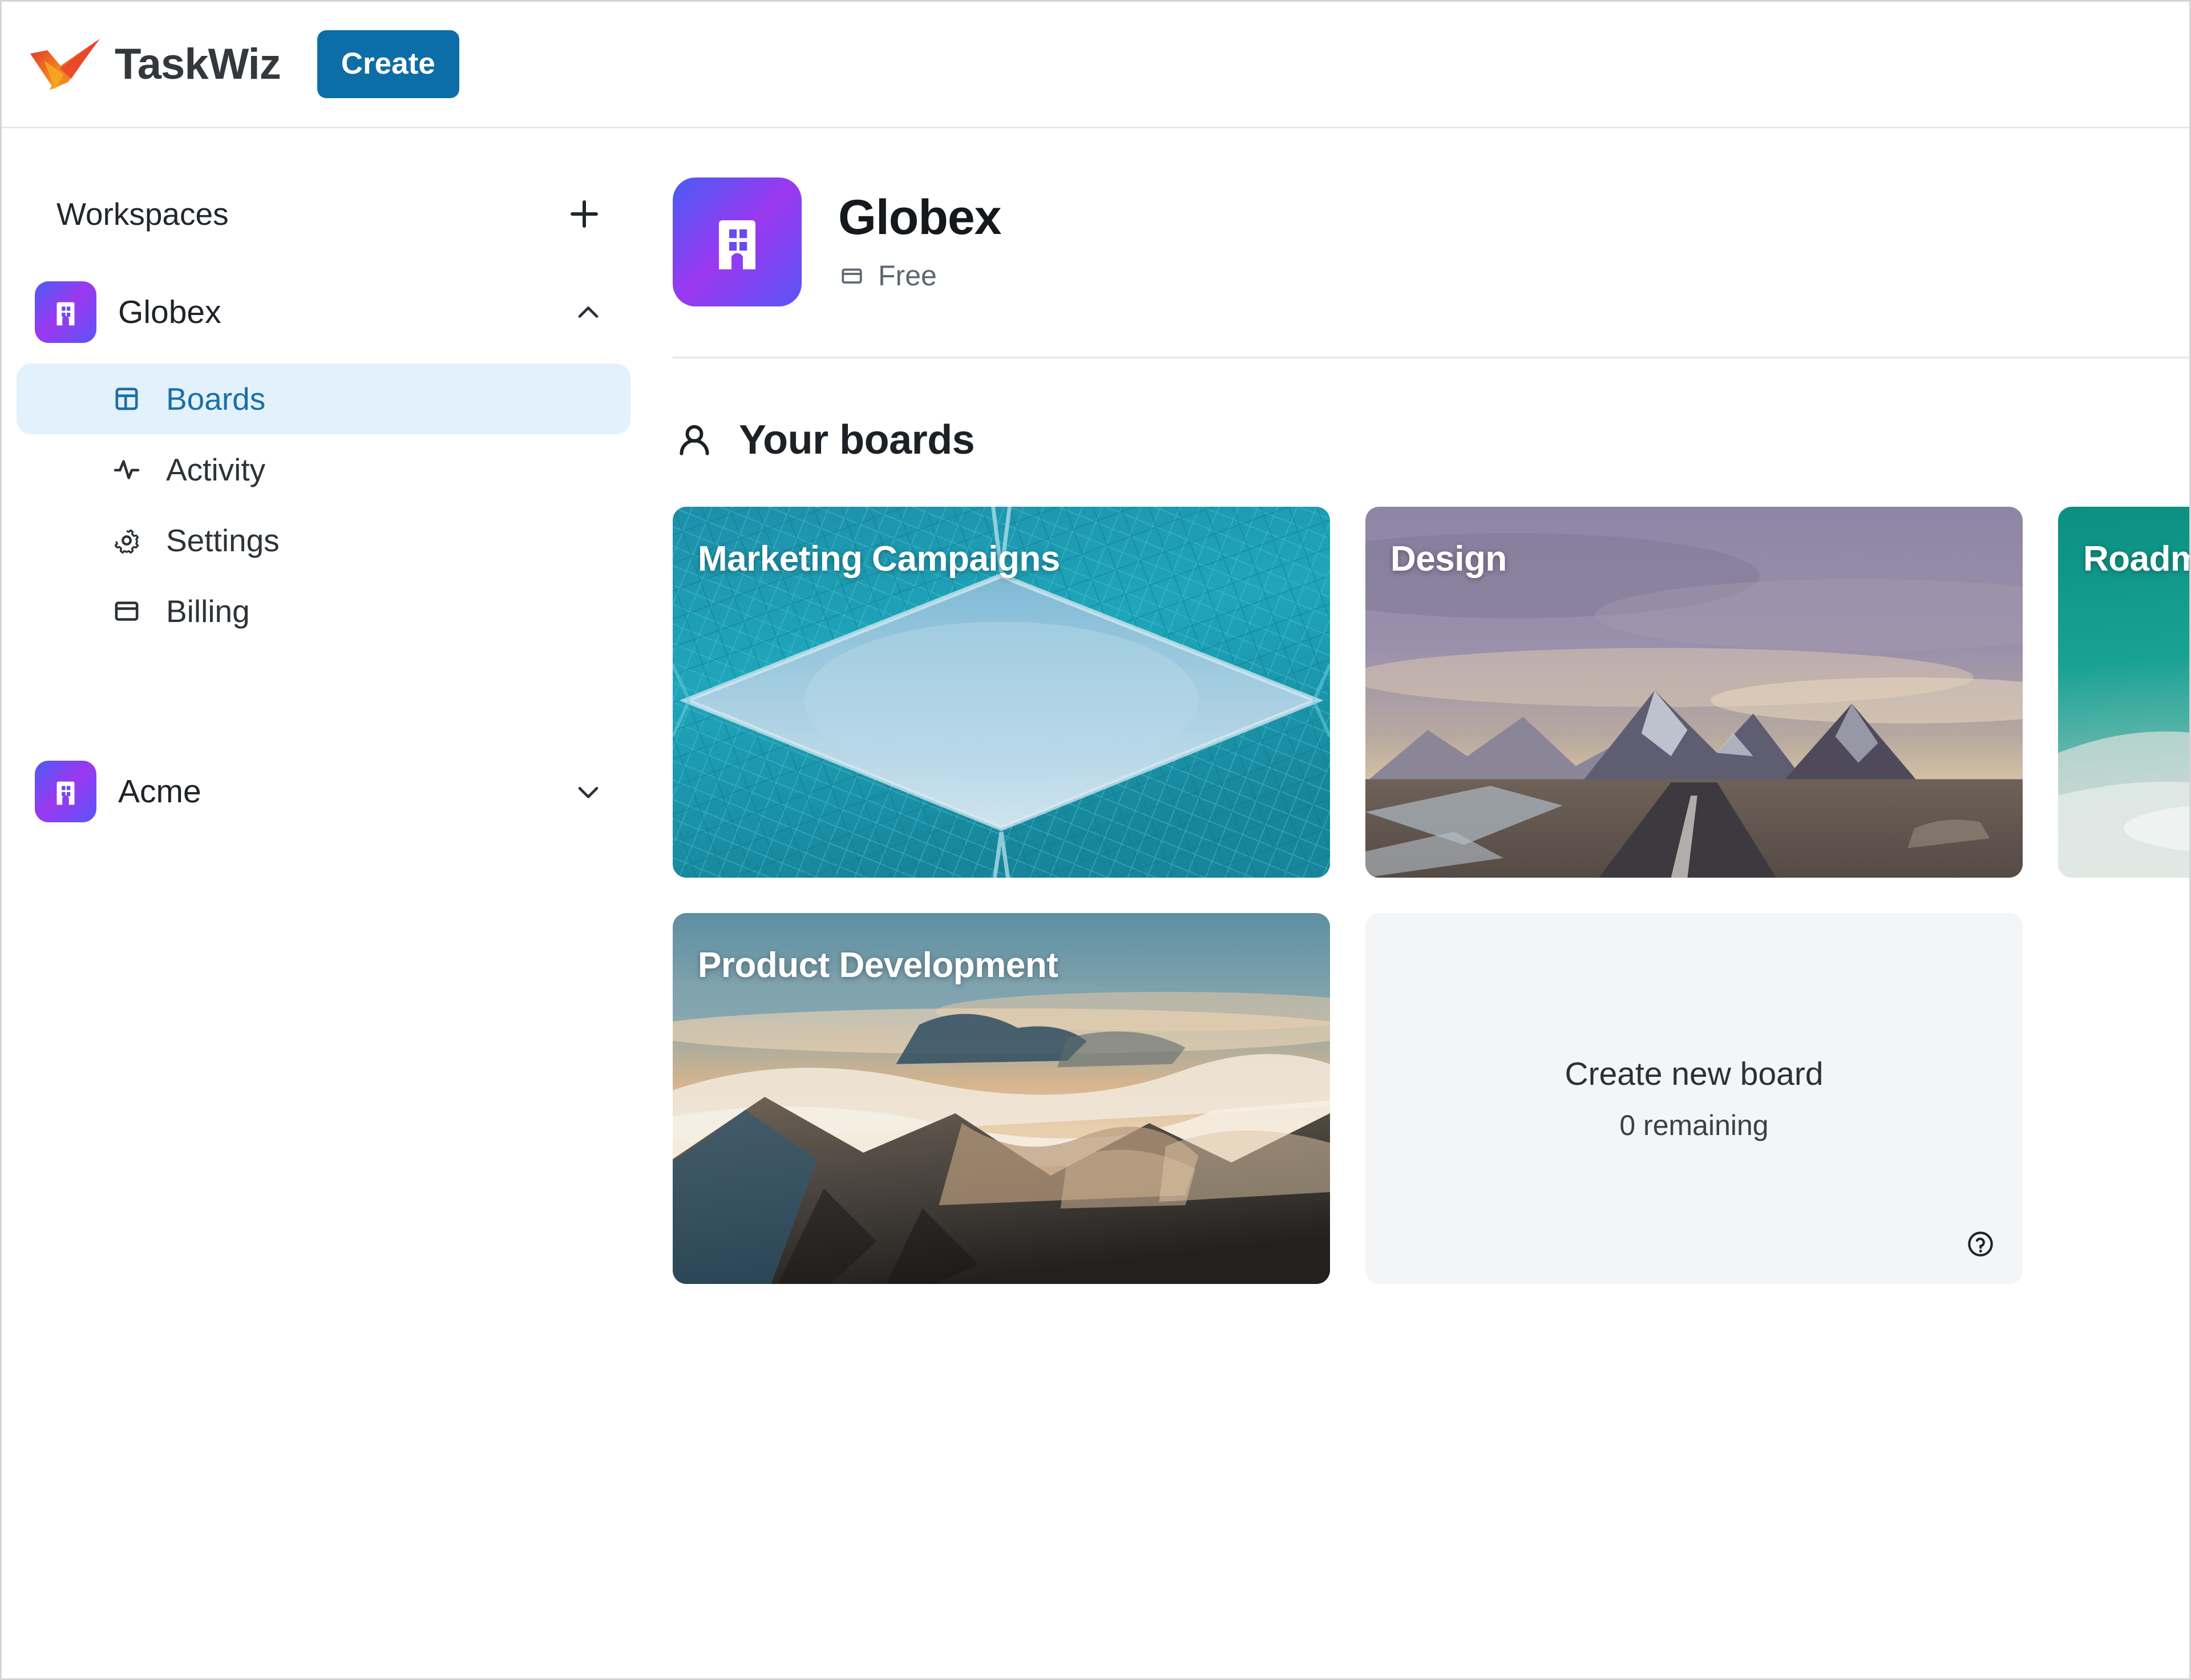 Image resolution: width=2191 pixels, height=1680 pixels. I want to click on sidebar-item-label-settings: Settings, so click(223, 540).